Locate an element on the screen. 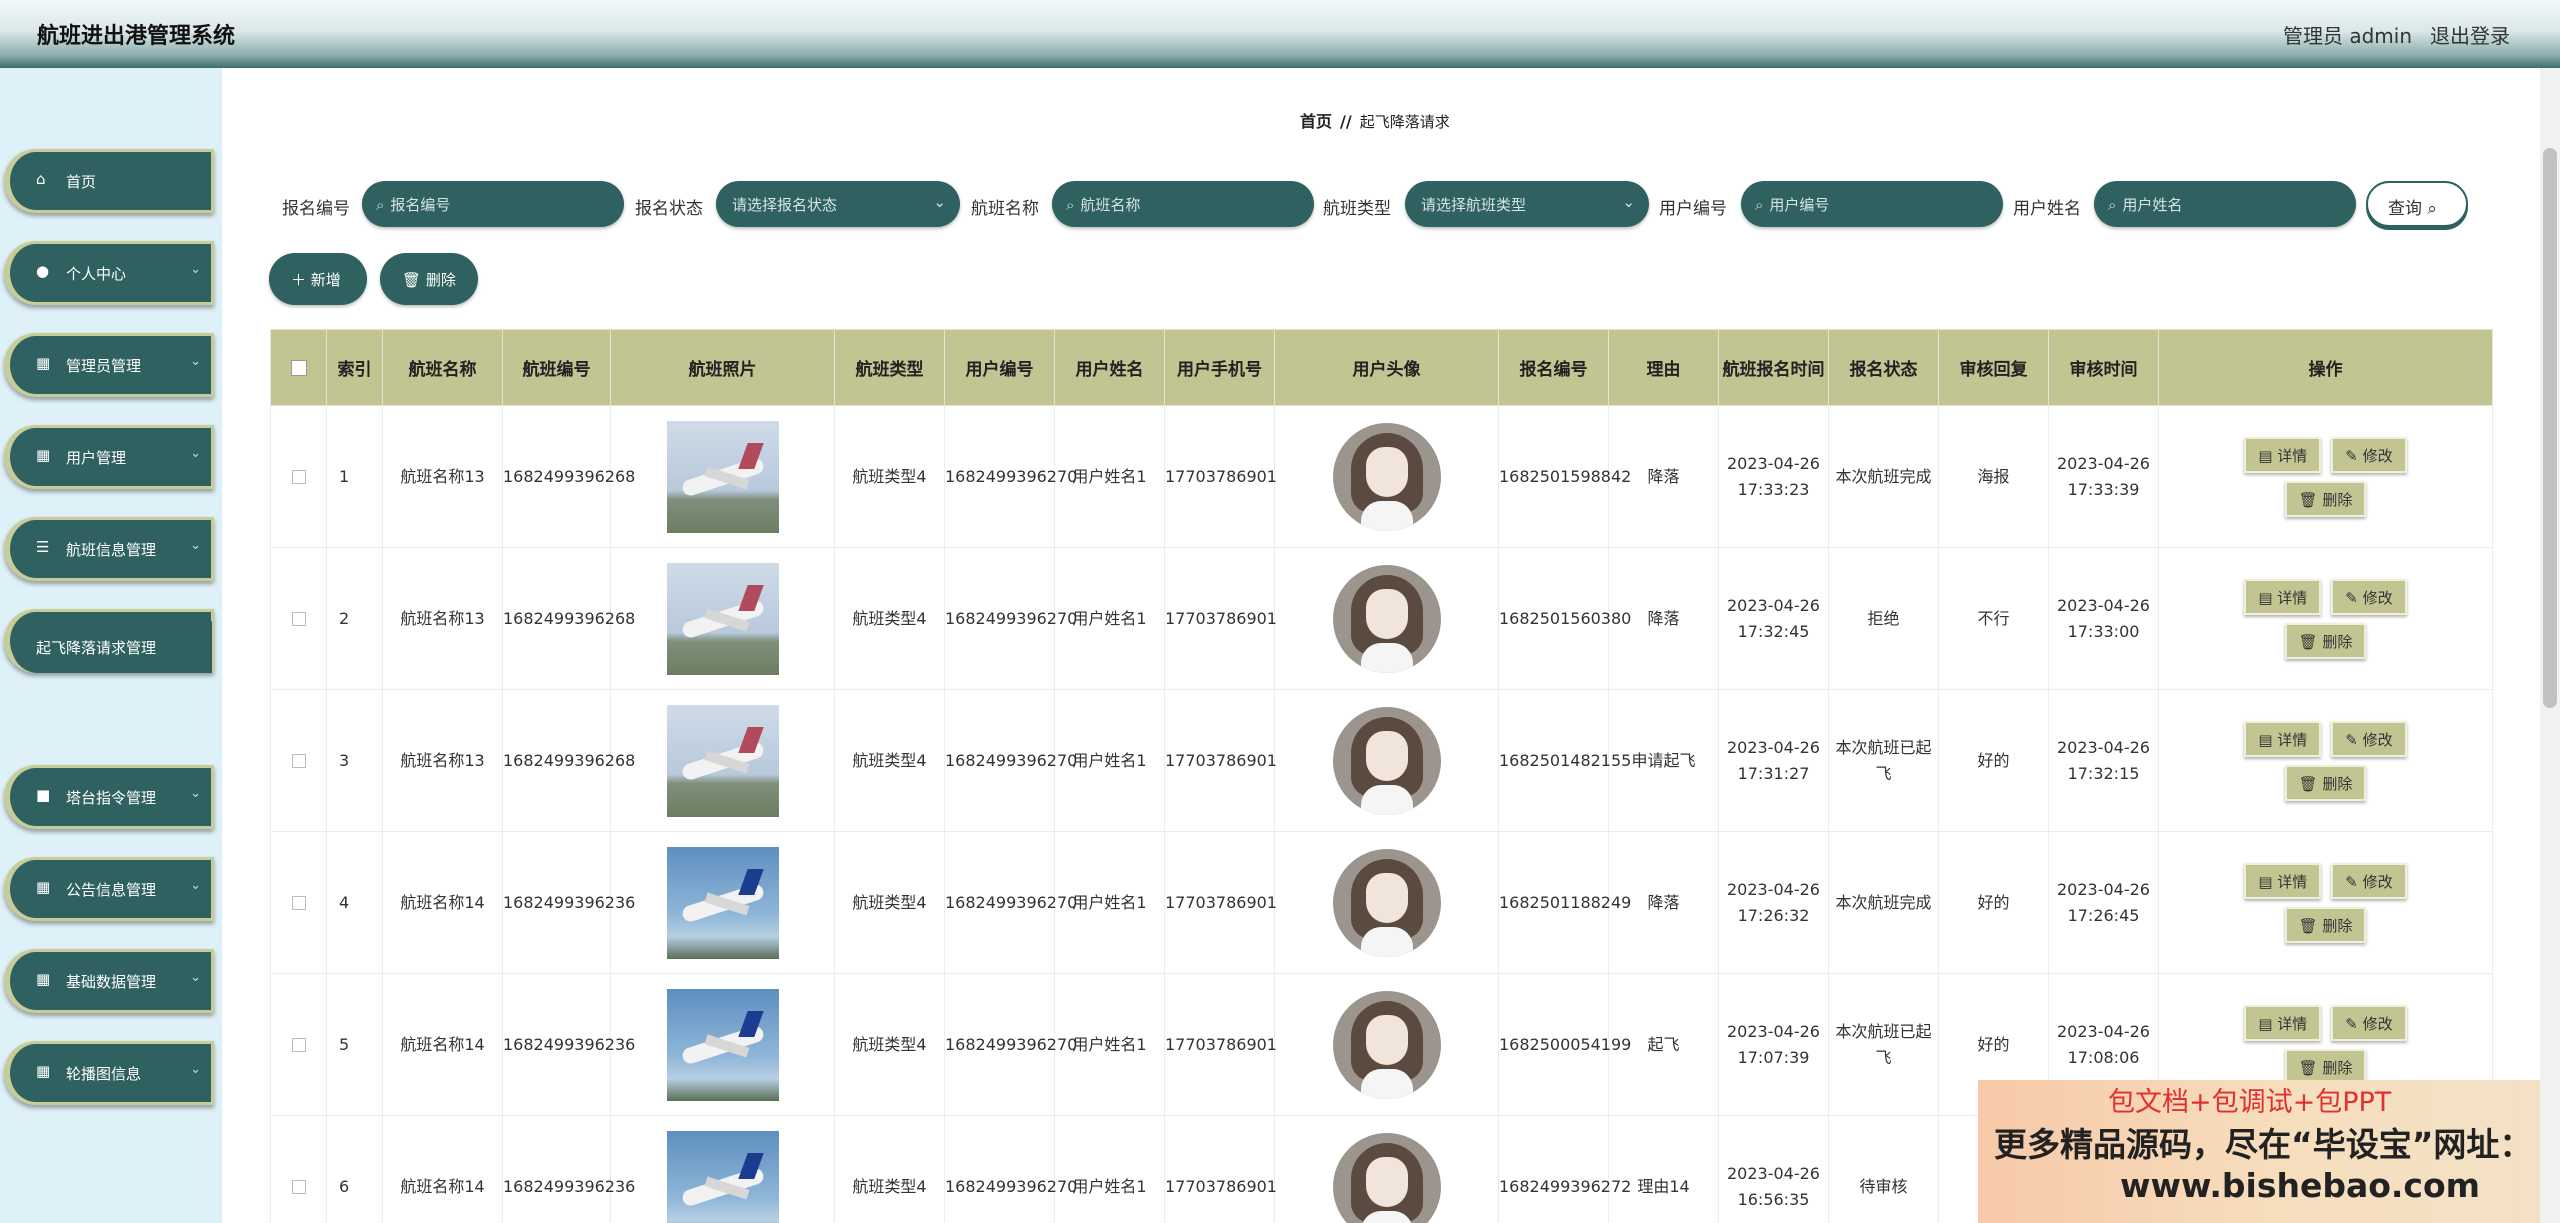  cell-apply-no: 1682501598842 is located at coordinates (1564, 476).